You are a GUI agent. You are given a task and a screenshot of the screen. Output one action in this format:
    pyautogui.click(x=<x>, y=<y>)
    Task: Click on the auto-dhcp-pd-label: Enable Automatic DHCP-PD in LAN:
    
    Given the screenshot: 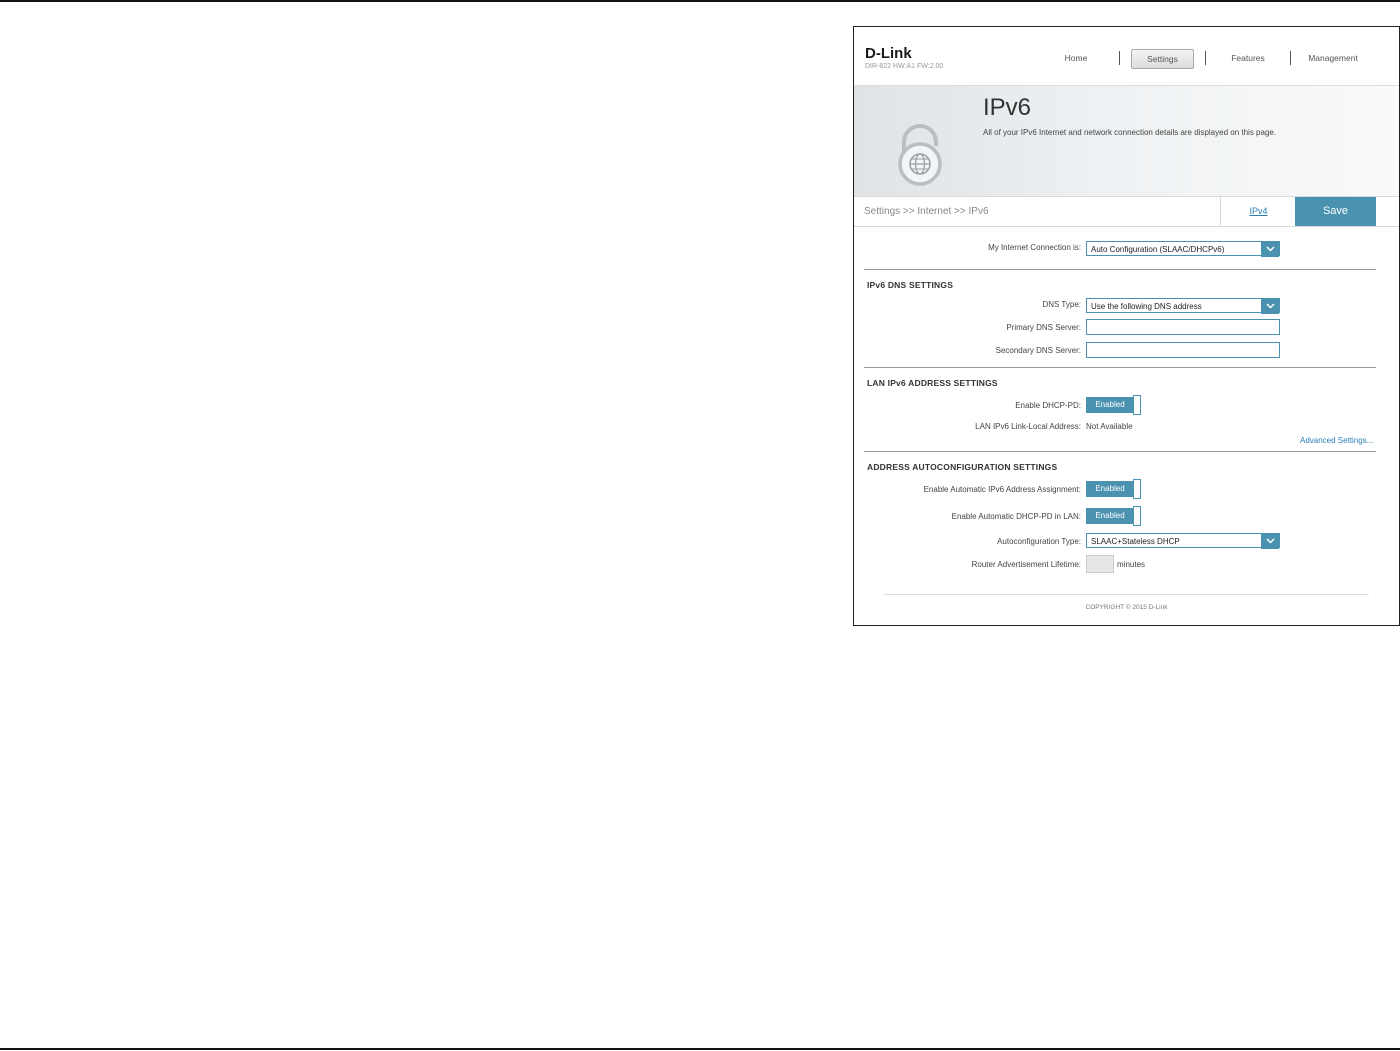 What is the action you would take?
    pyautogui.click(x=1016, y=516)
    